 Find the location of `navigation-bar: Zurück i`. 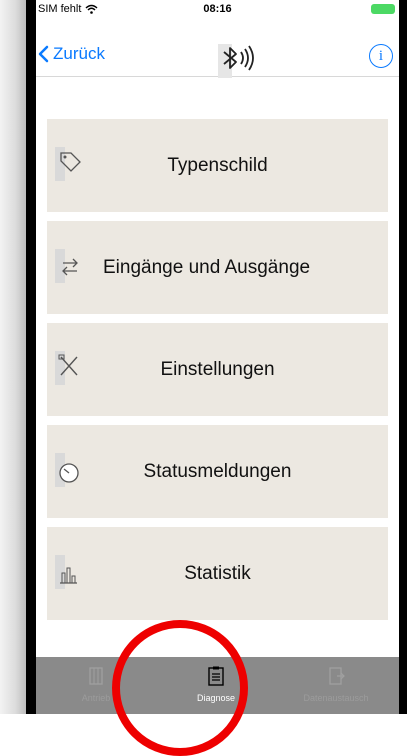

navigation-bar: Zurück i is located at coordinates (217, 48).